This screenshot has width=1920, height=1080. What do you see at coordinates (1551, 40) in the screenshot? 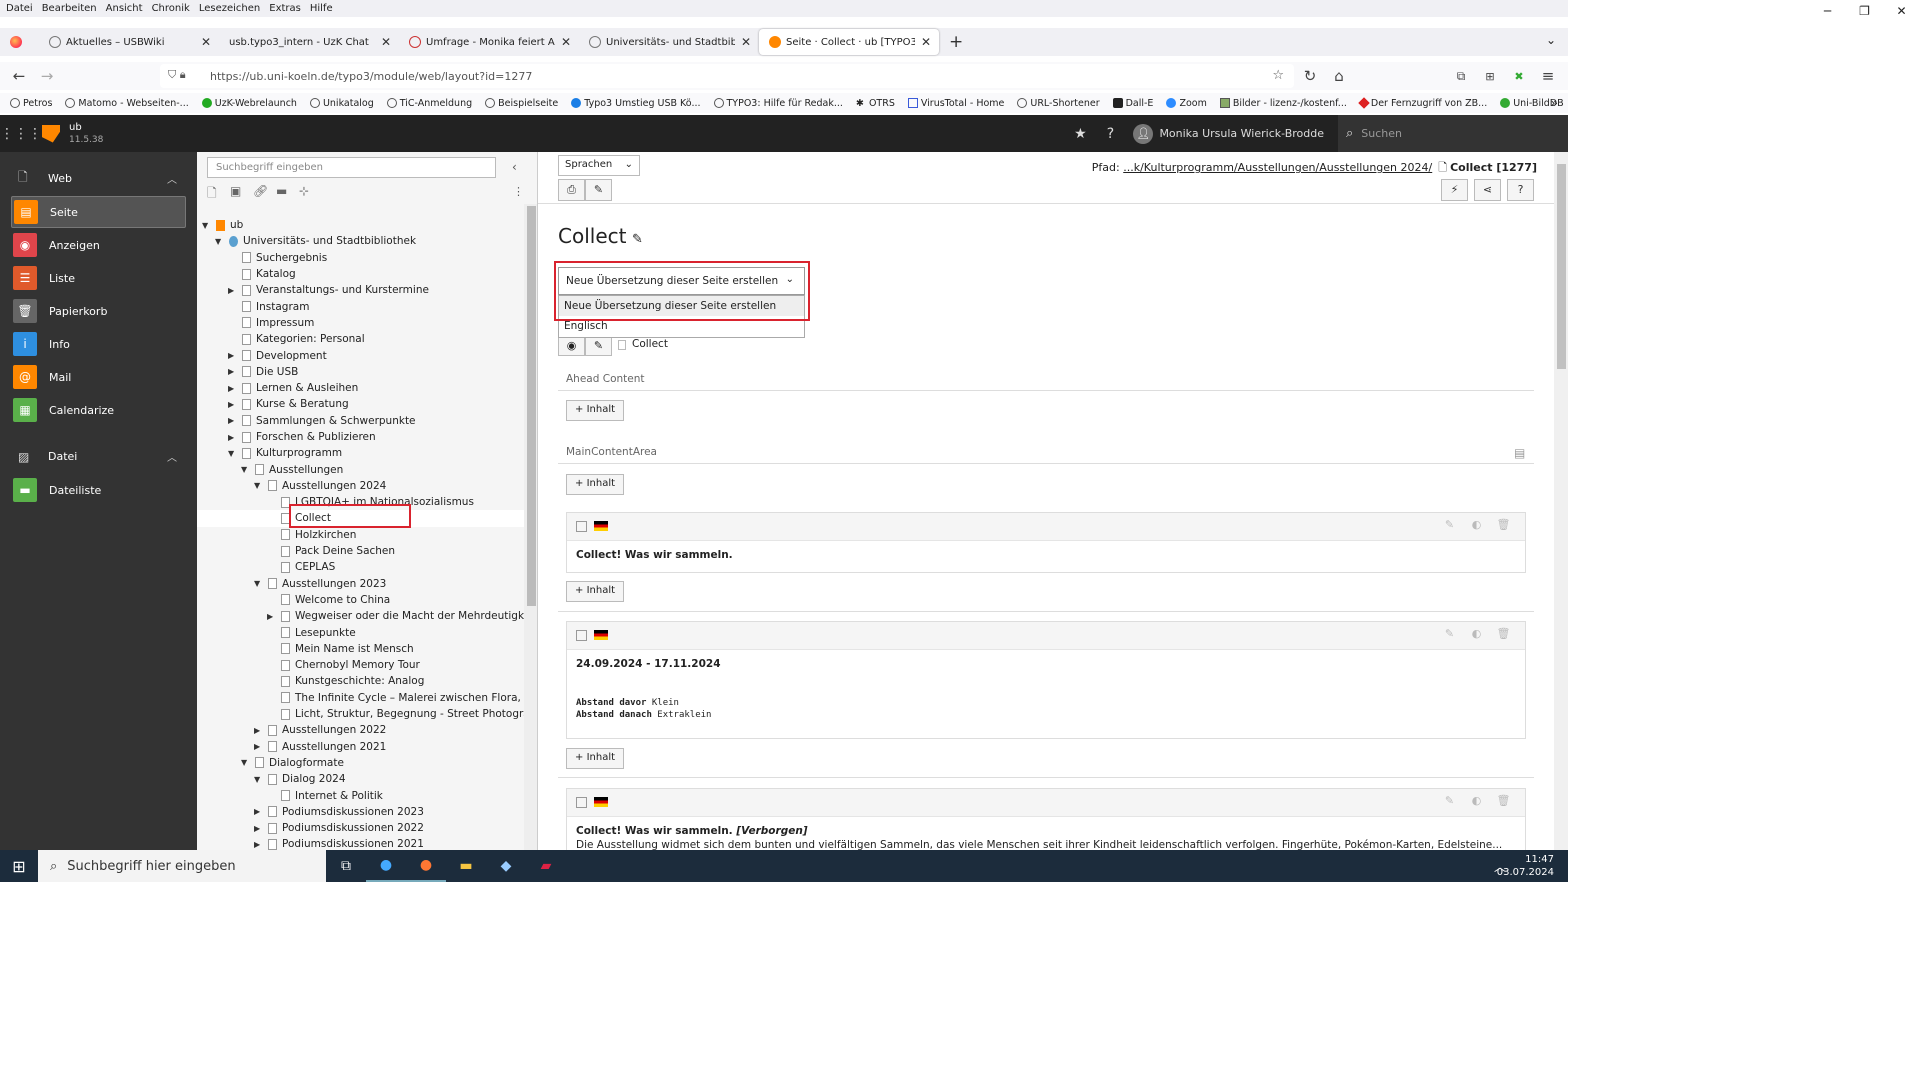
I see `tab-list-icon: ⌄` at bounding box center [1551, 40].